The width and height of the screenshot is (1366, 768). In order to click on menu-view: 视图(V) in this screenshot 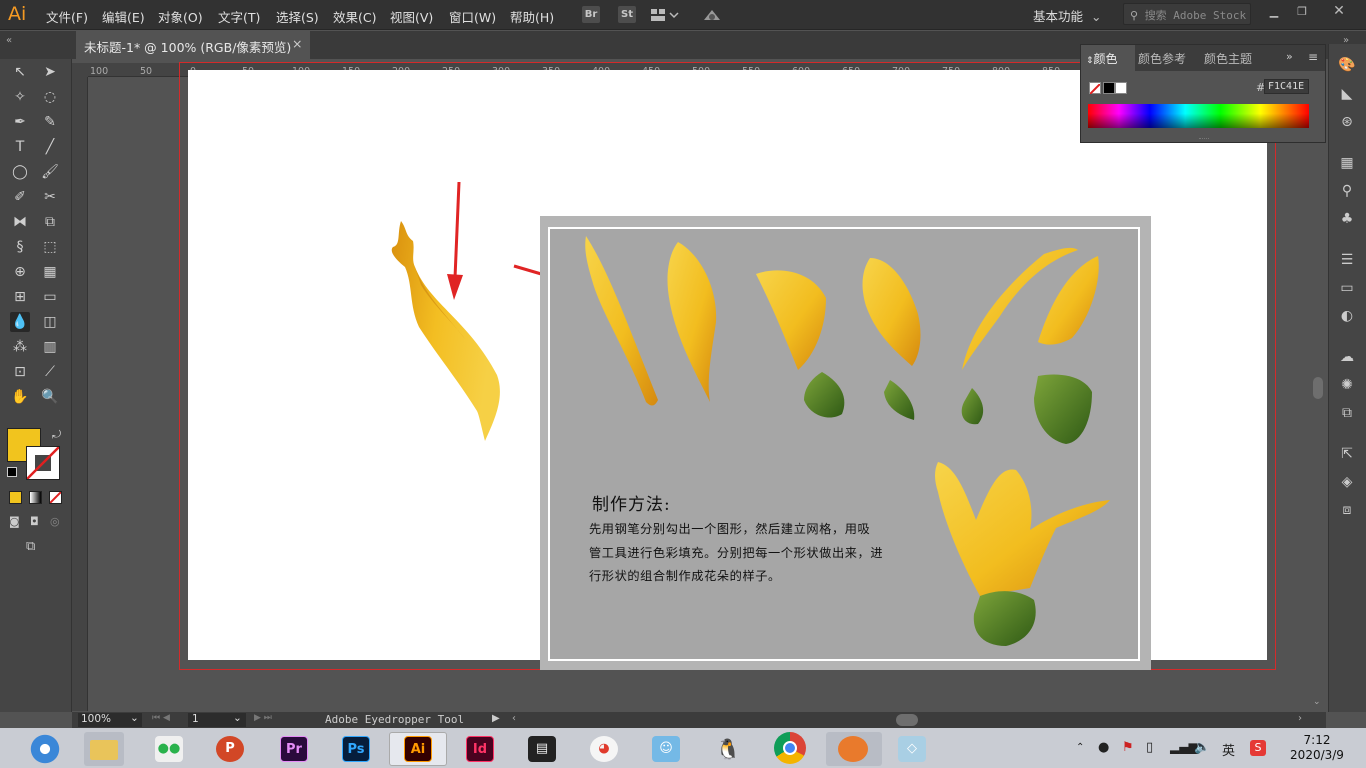, I will do `click(411, 16)`.